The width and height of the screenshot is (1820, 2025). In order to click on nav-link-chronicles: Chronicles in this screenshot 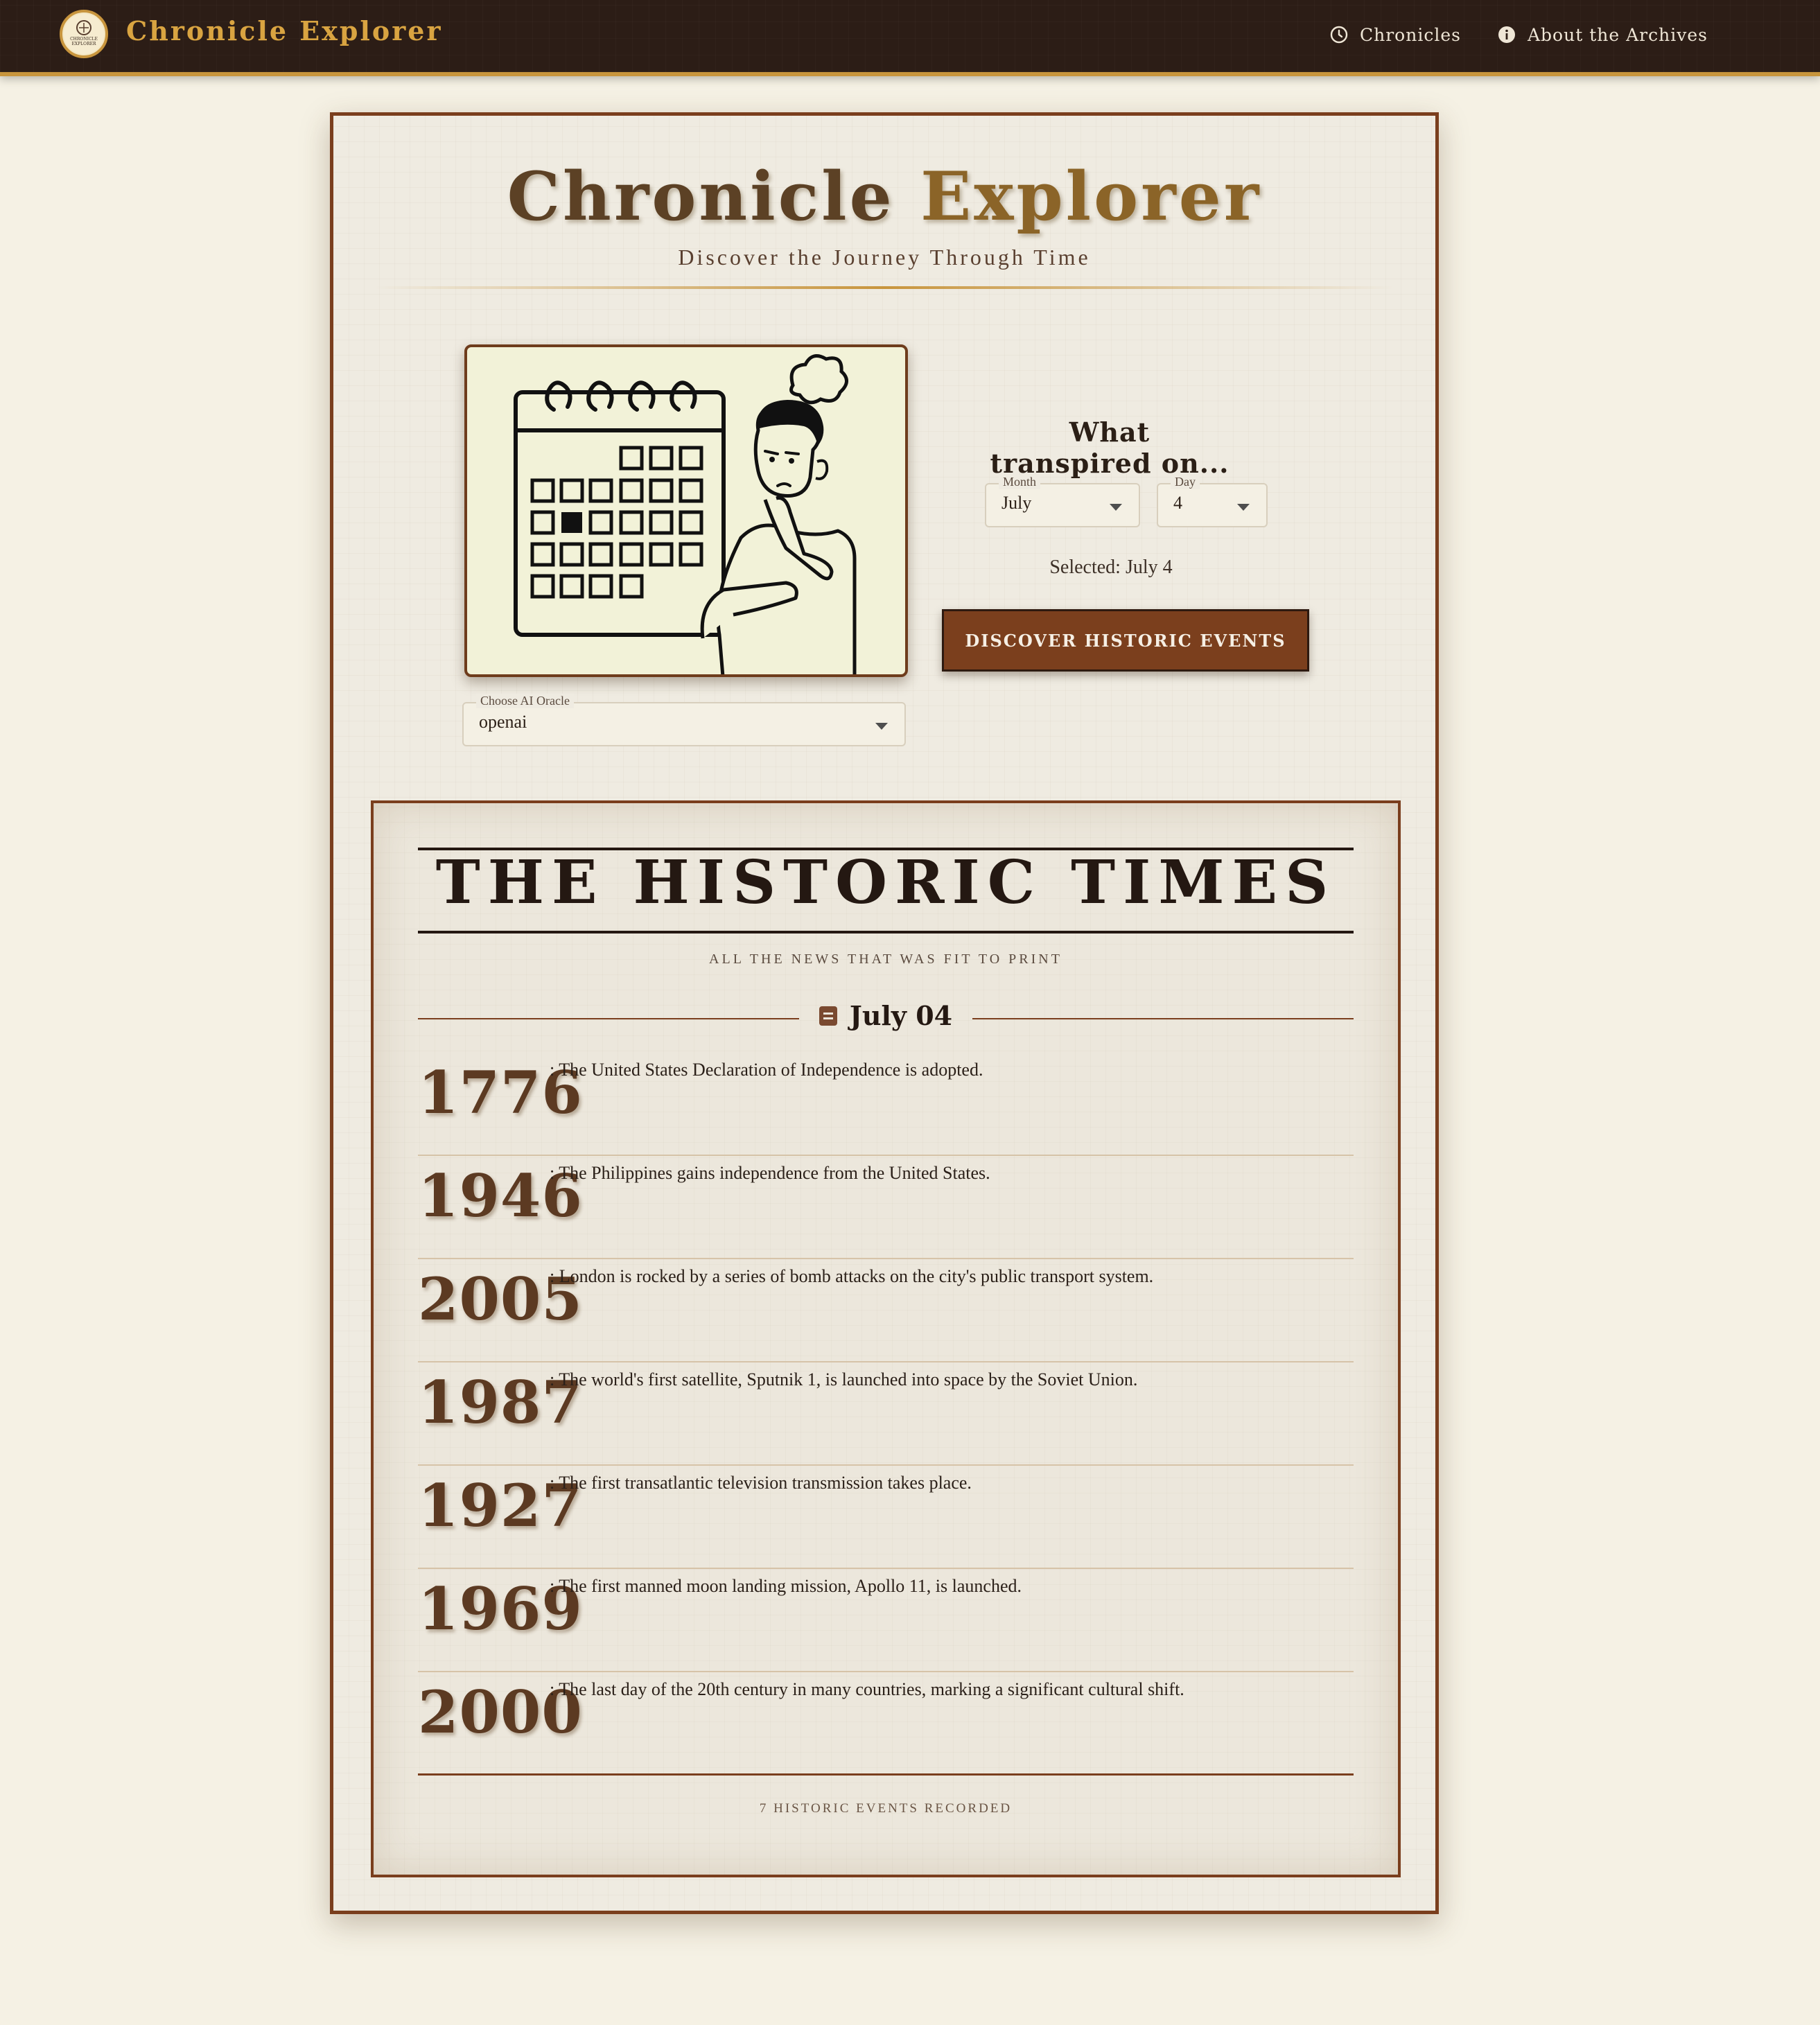, I will do `click(1395, 35)`.